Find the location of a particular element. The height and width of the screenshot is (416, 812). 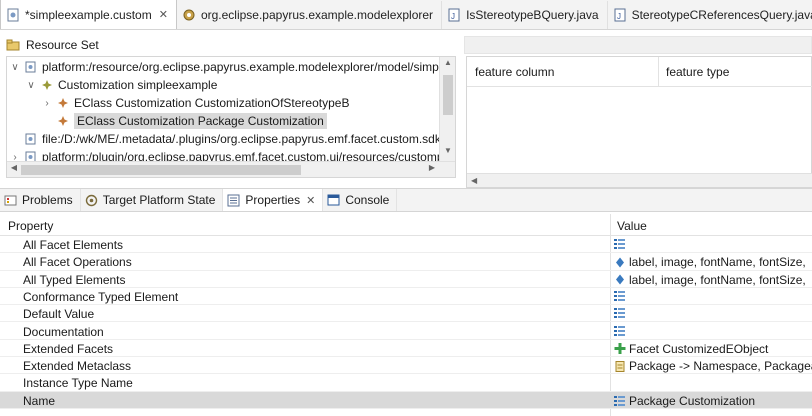

feature-type-header: feature type is located at coordinates (697, 72).